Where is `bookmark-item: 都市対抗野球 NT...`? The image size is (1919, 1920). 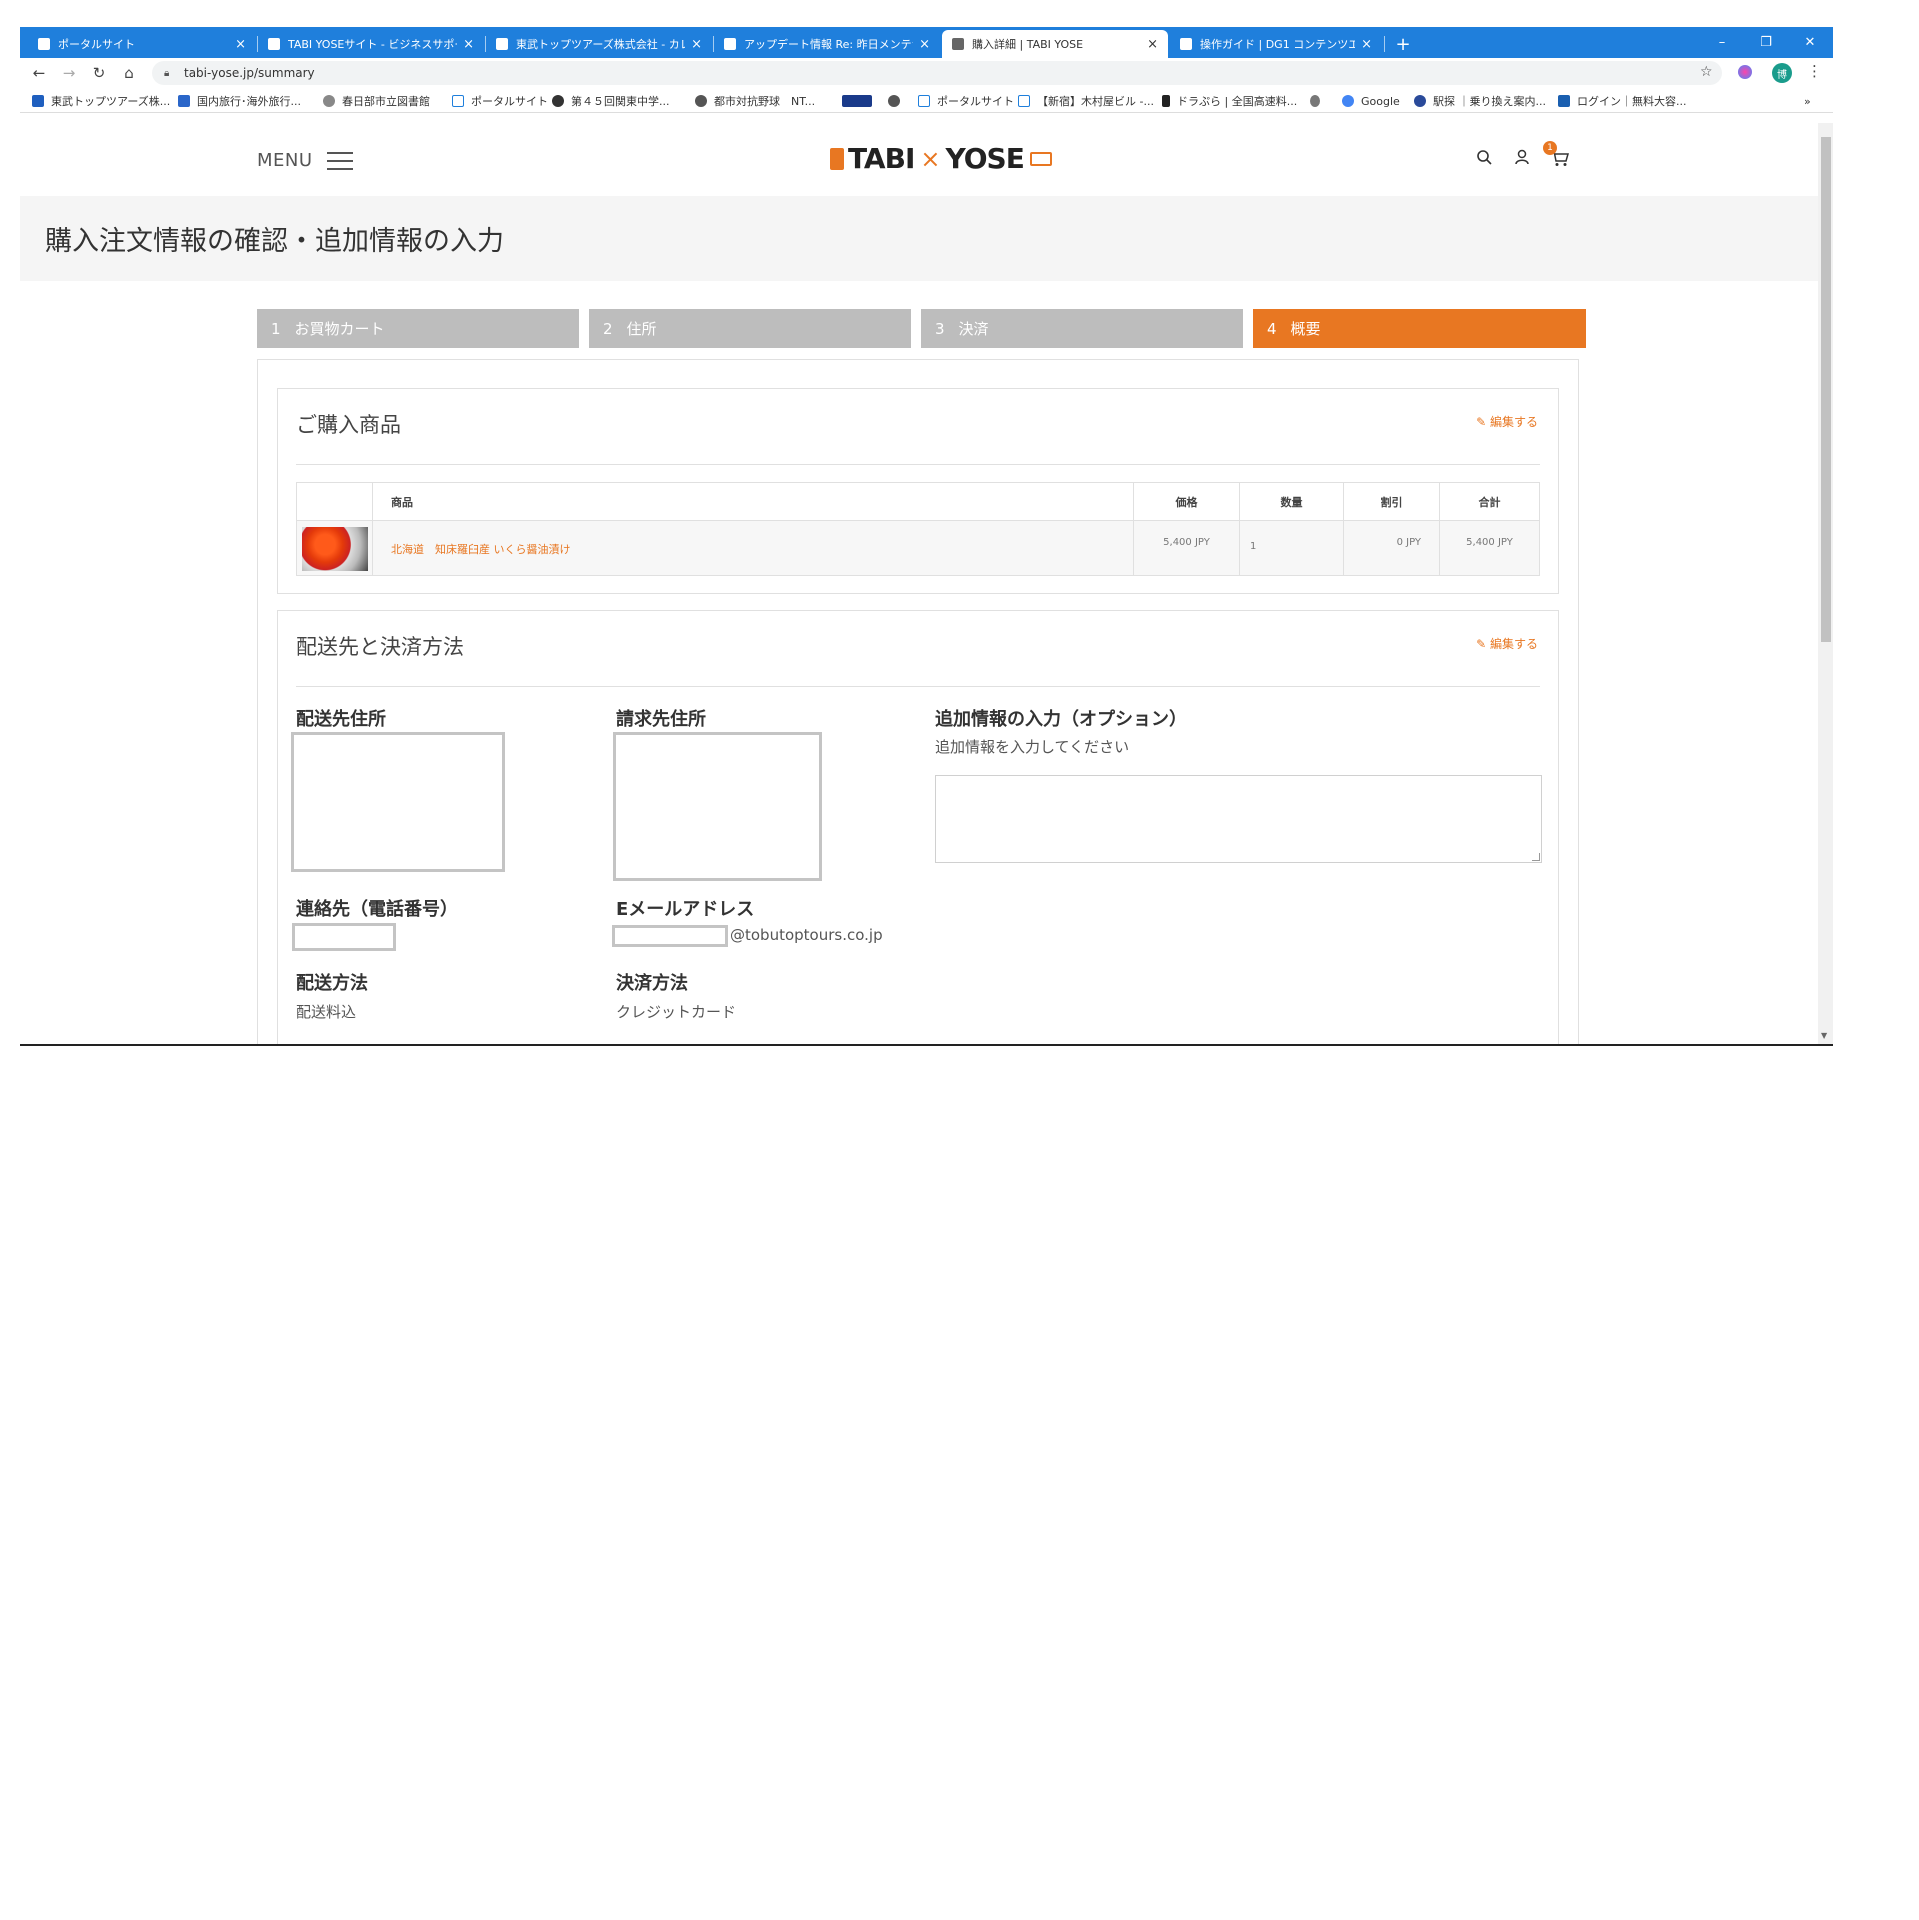 bookmark-item: 都市対抗野球 NT... is located at coordinates (755, 101).